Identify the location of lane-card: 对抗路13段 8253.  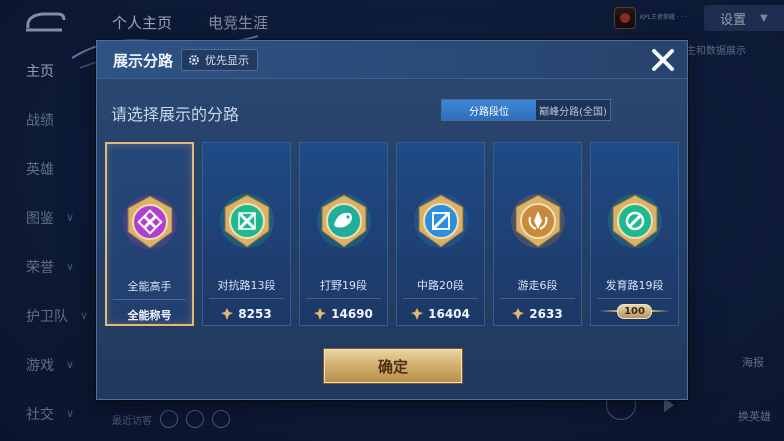
(246, 234).